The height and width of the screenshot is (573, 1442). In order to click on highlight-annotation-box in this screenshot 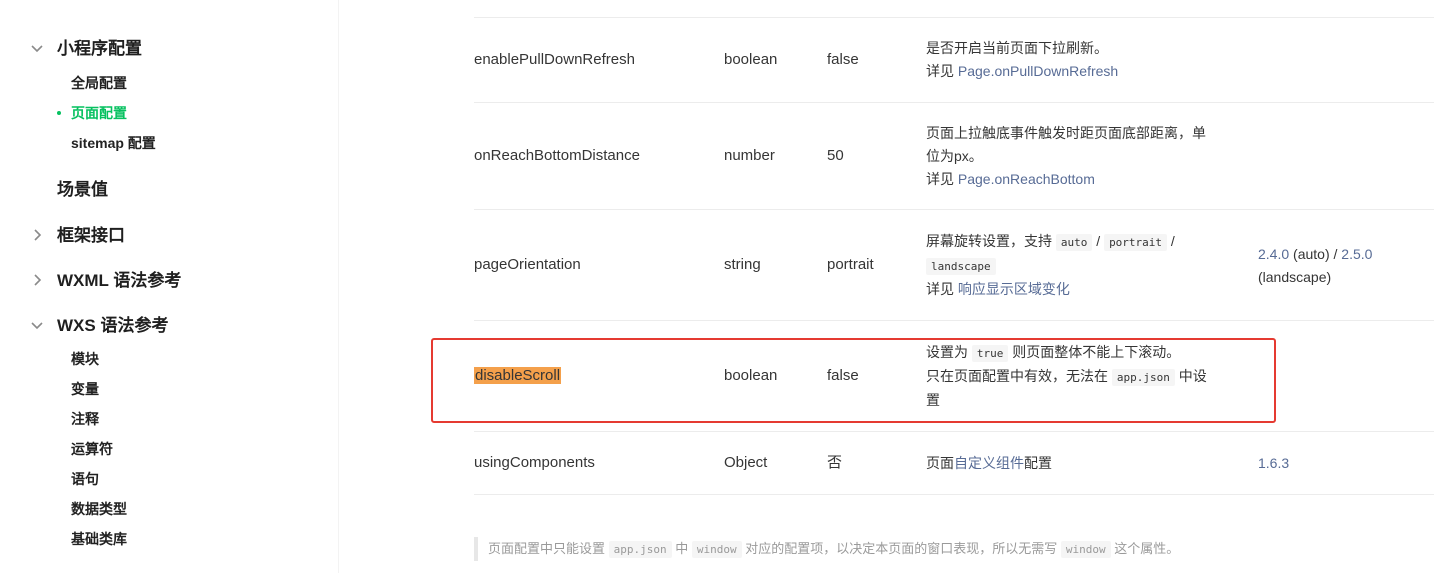, I will do `click(853, 380)`.